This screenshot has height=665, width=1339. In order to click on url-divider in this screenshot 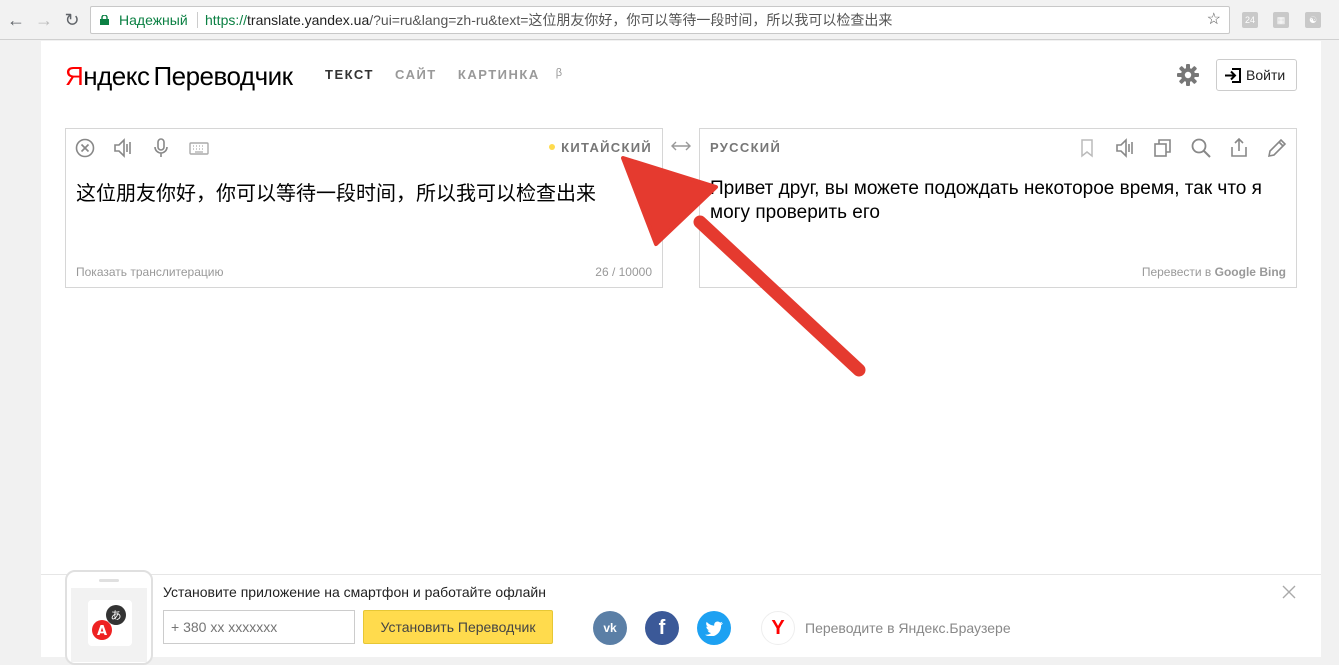, I will do `click(197, 20)`.